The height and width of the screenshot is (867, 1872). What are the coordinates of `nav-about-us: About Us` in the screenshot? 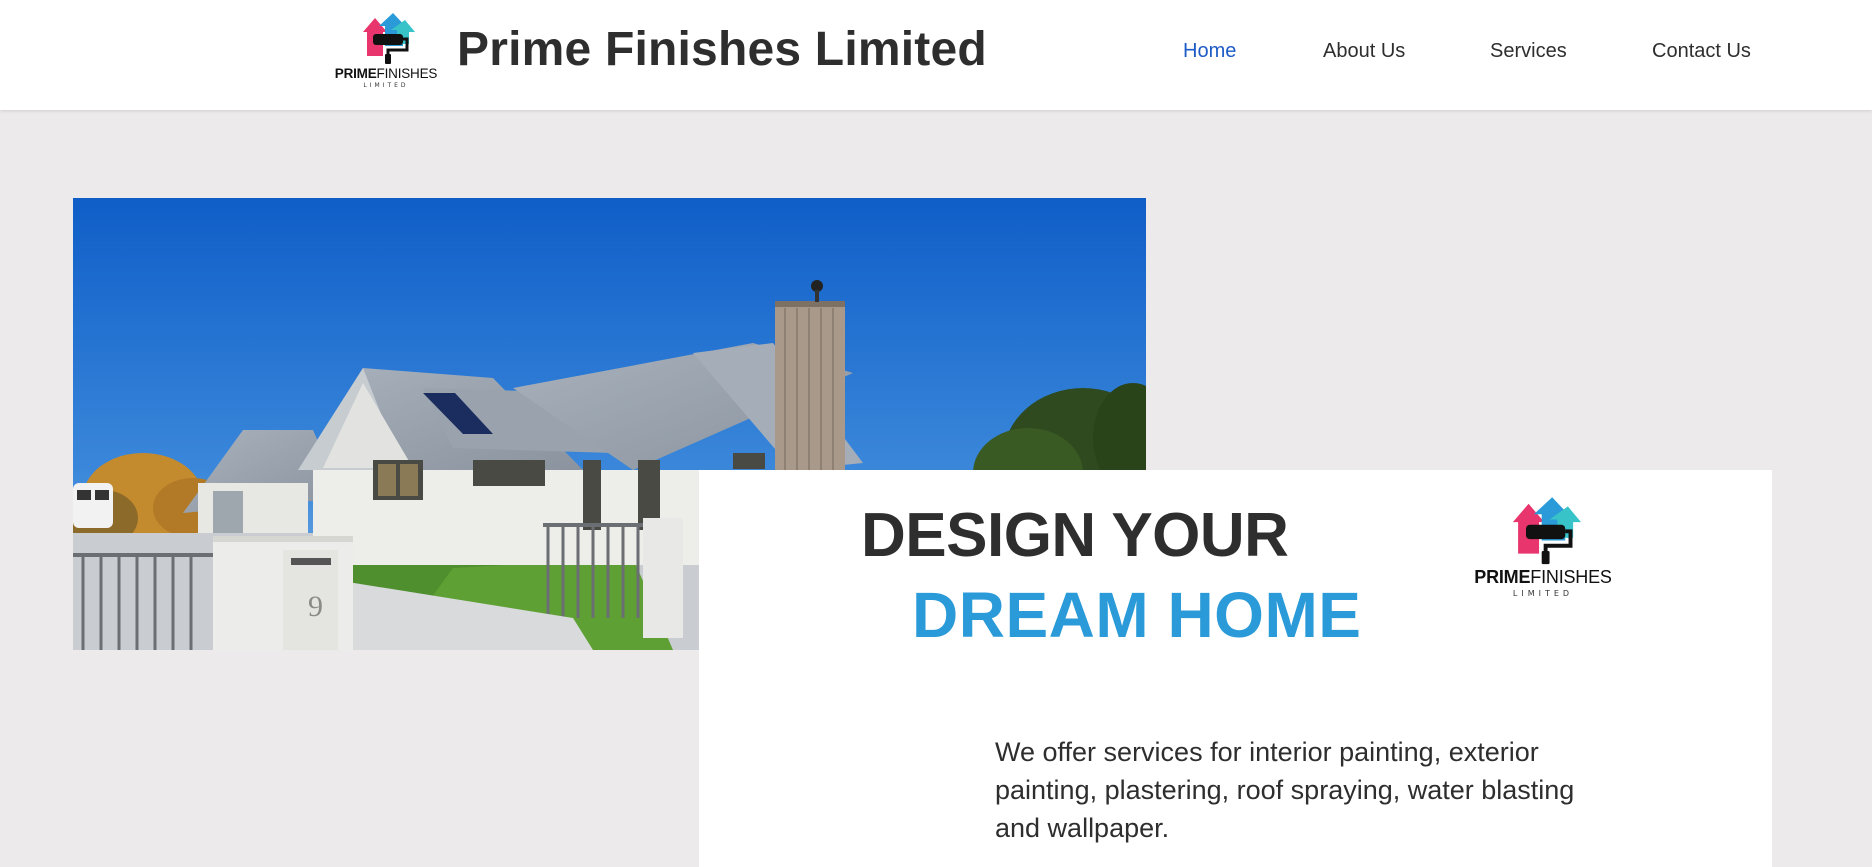 It's located at (1364, 51).